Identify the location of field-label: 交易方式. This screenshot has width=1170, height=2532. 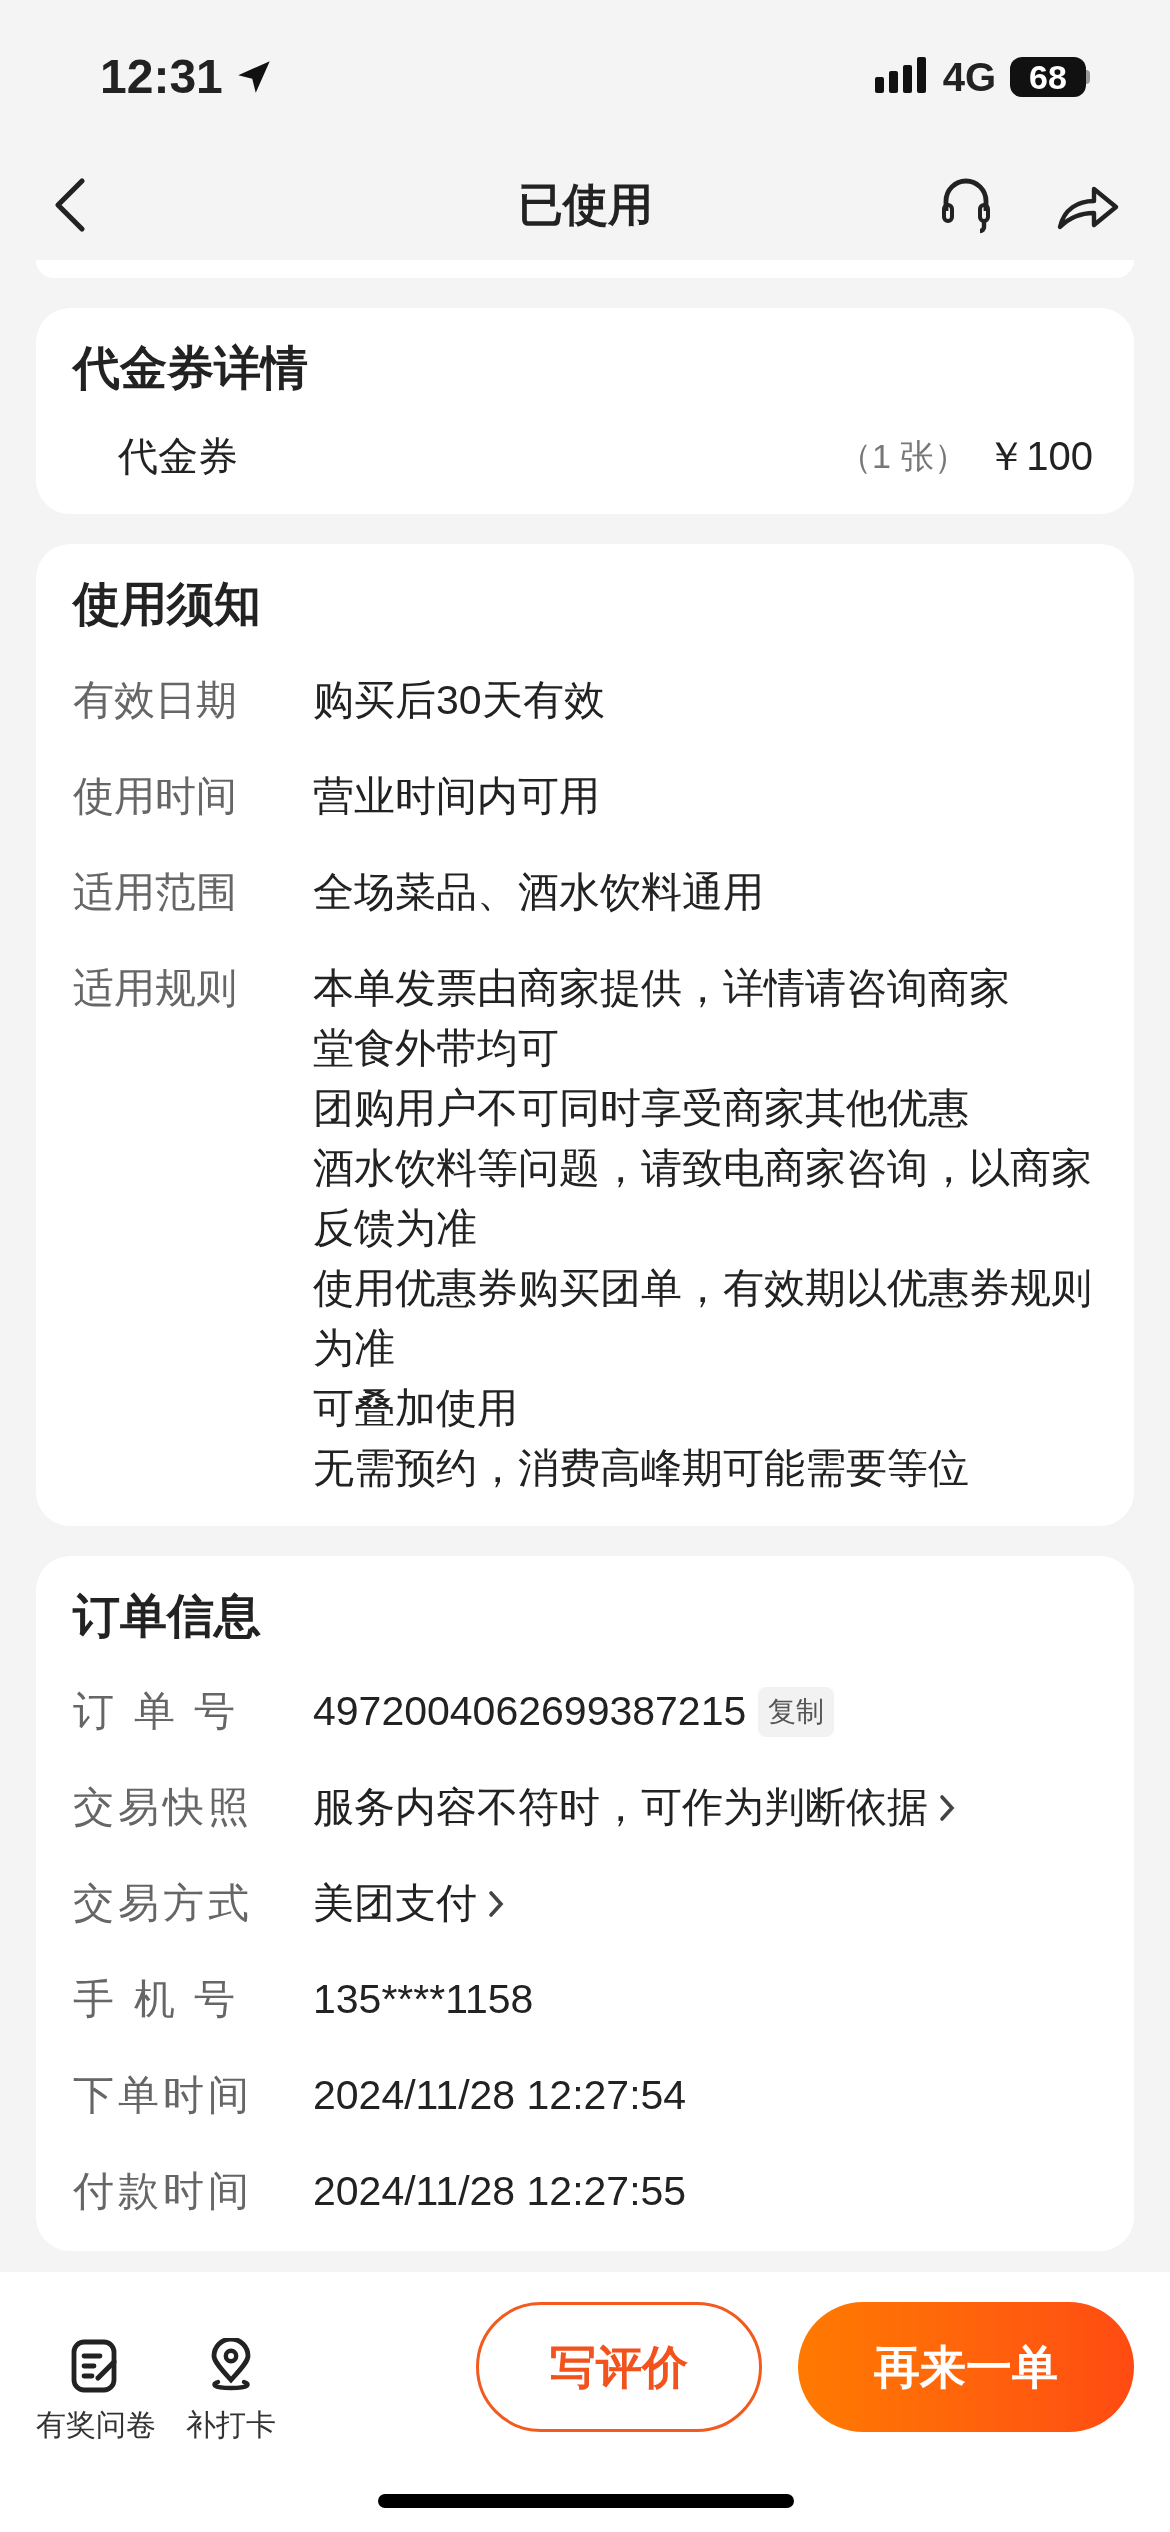
(164, 1904).